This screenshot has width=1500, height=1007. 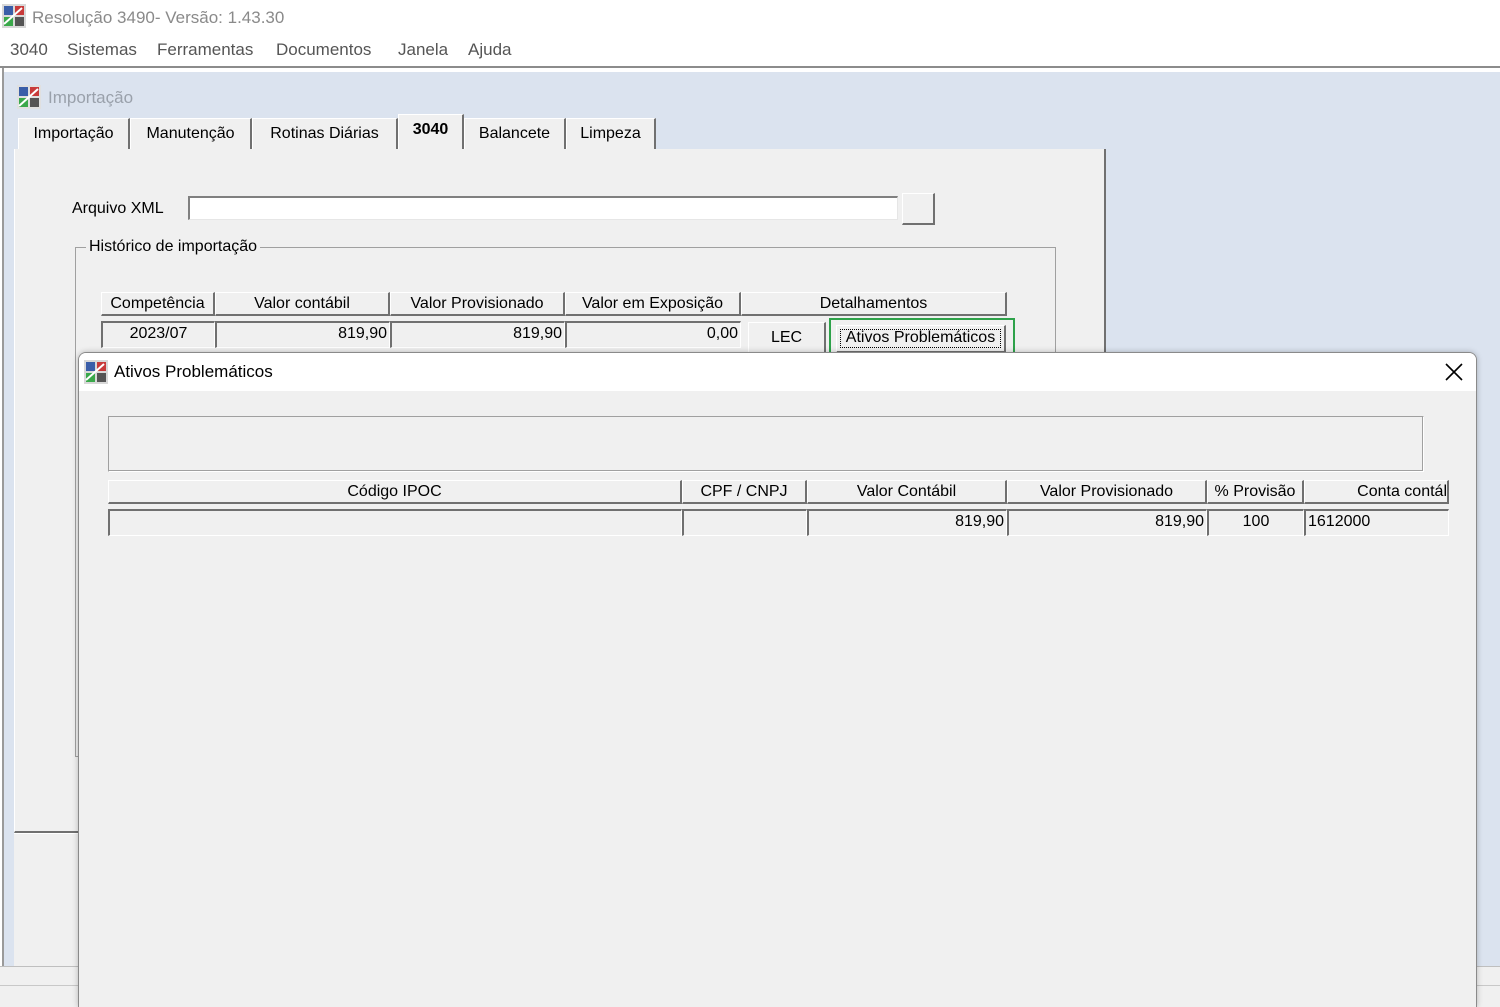 What do you see at coordinates (744, 492) in the screenshot?
I see `column-header-cpf-cnpj: CPF / CNPJ` at bounding box center [744, 492].